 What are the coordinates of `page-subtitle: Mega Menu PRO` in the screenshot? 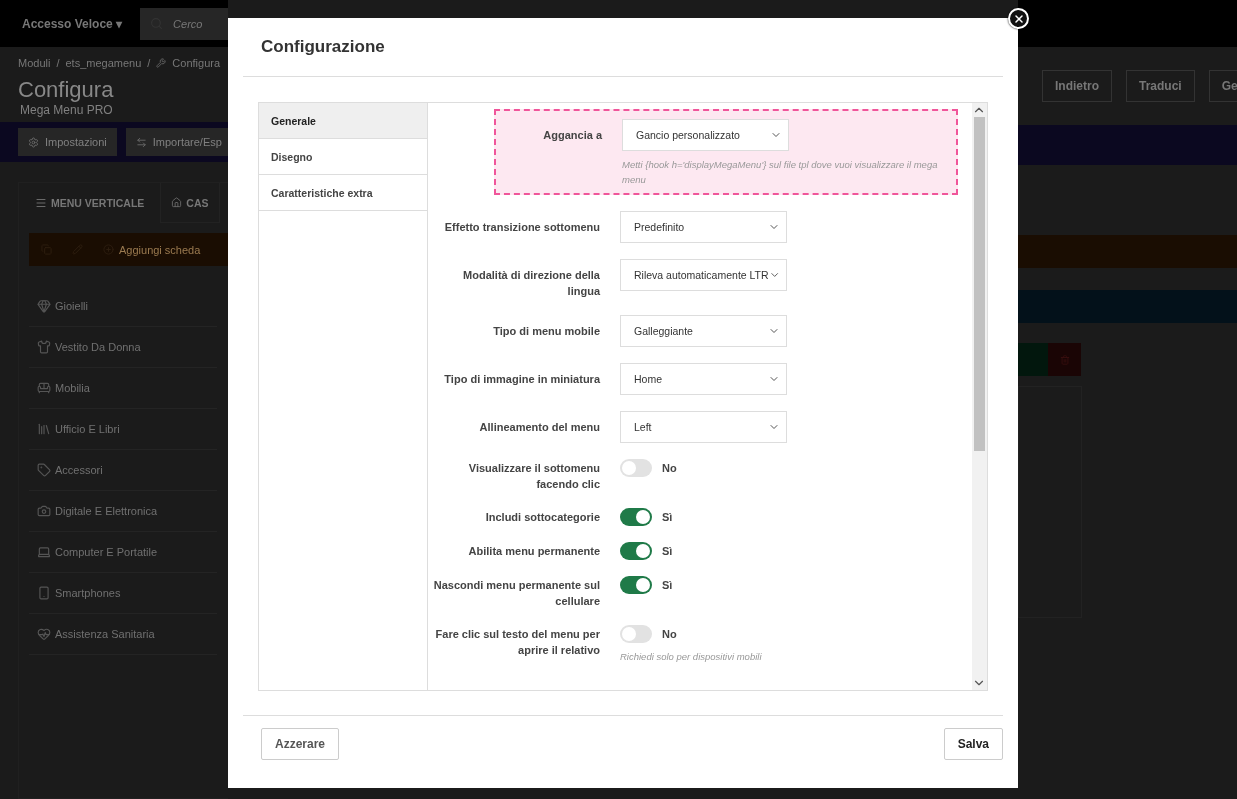 It's located at (66, 110).